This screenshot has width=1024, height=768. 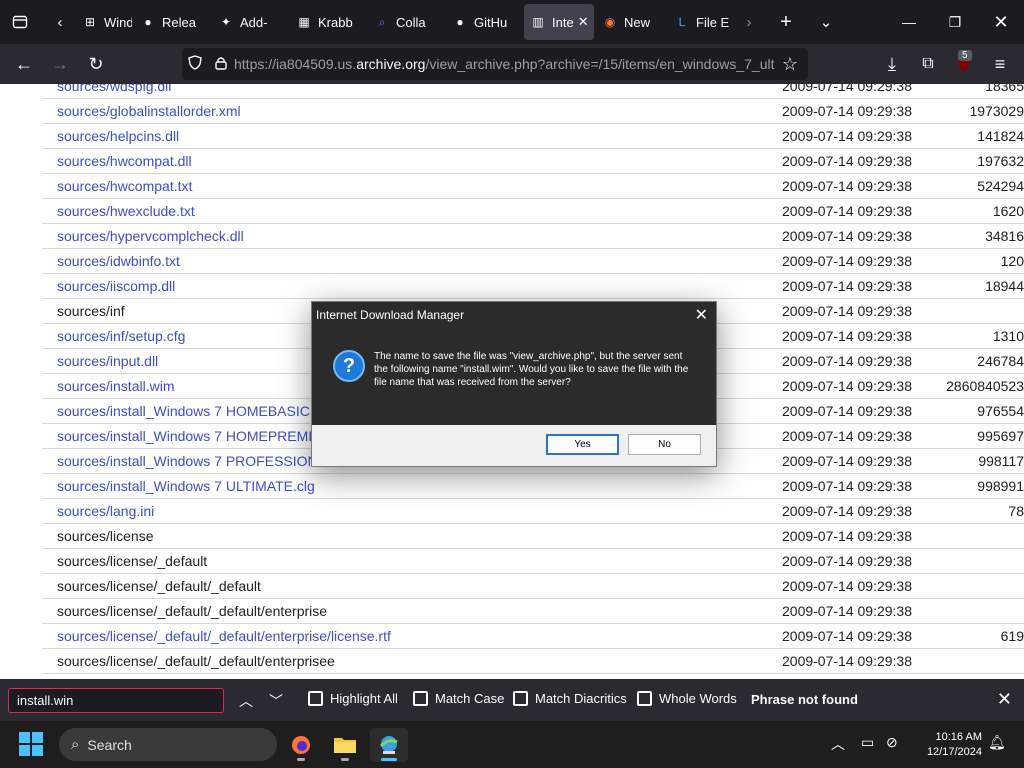 I want to click on keyboard-icon: ▦, so click(x=304, y=22).